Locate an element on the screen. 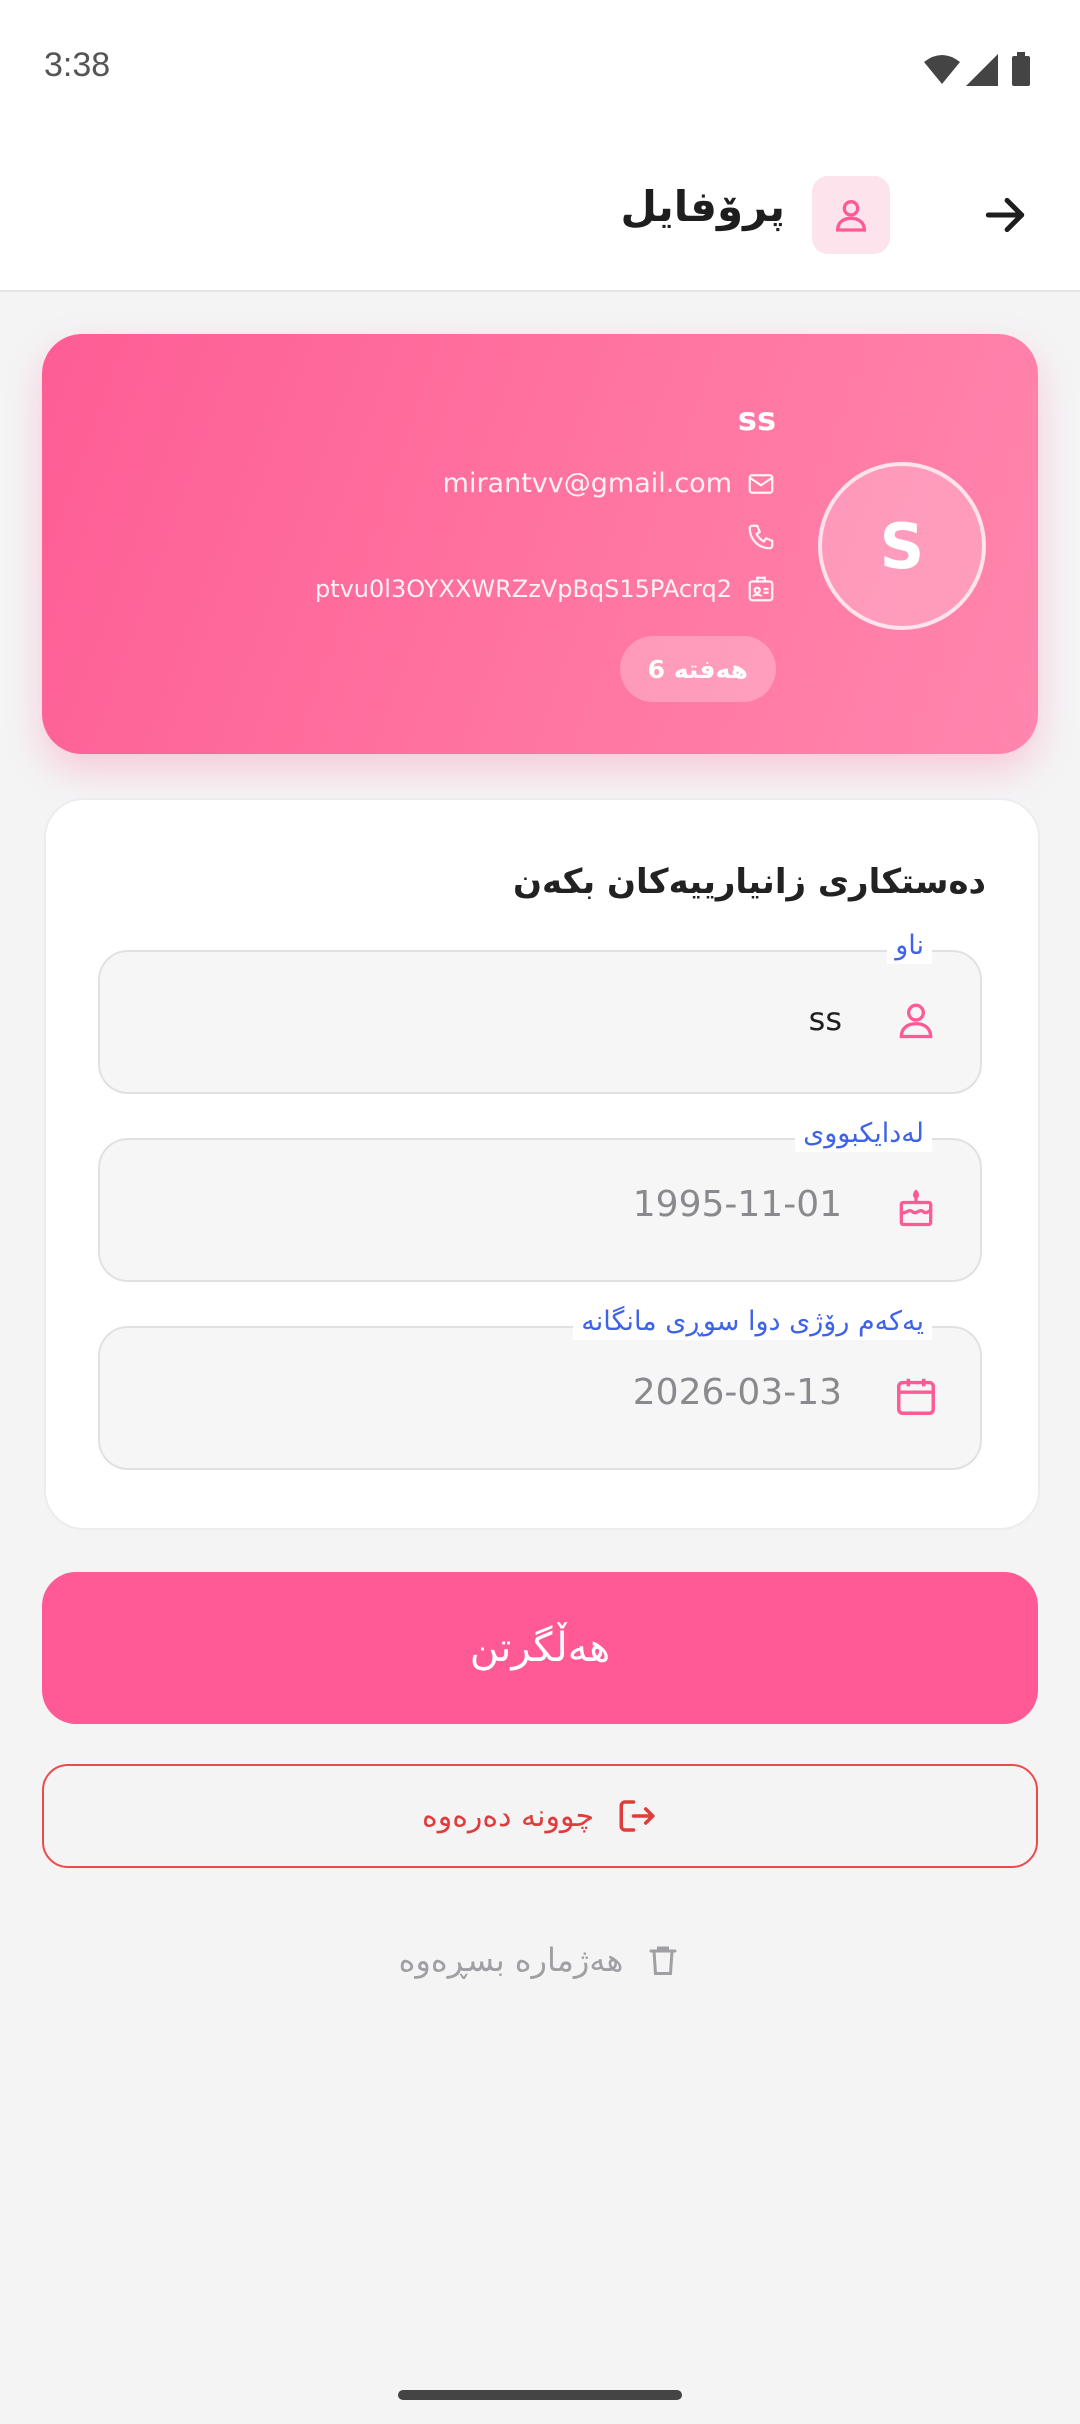 The height and width of the screenshot is (2424, 1080). trash-icon is located at coordinates (663, 1960).